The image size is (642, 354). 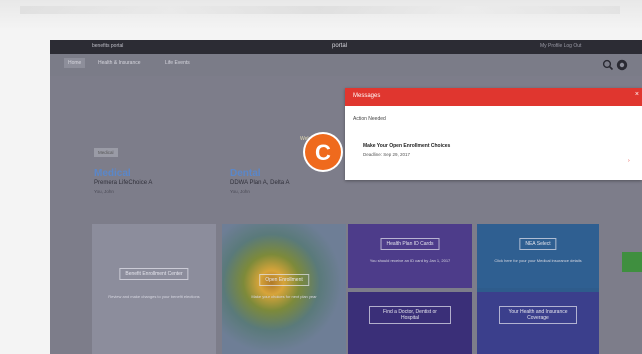 I want to click on tab-home: Home, so click(x=75, y=63).